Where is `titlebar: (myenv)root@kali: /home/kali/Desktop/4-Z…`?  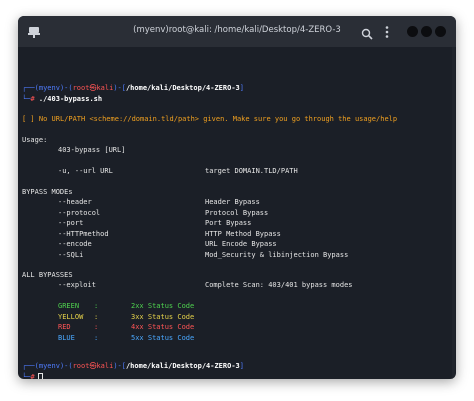
titlebar: (myenv)root@kali: /home/kali/Desktop/4-Z… is located at coordinates (237, 31).